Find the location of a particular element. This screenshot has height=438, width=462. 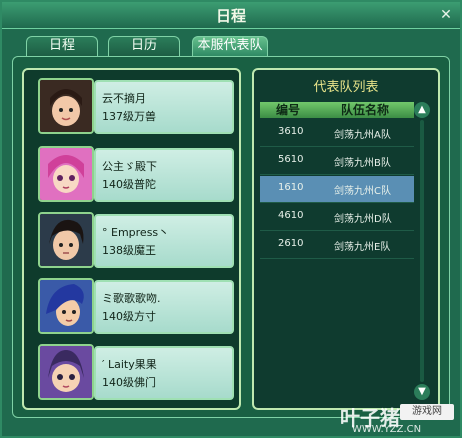

team-list-scrollbar: ▲ ▼ is located at coordinates (422, 251).